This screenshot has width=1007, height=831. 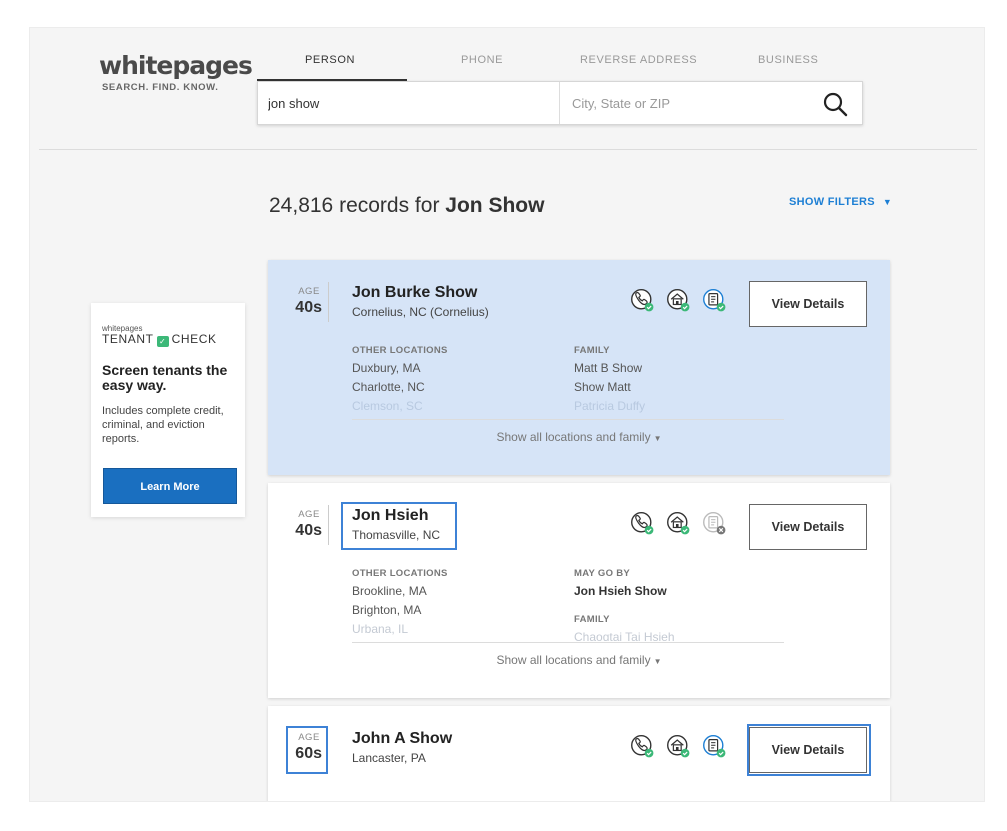 I want to click on alias-item: Jon Hsieh Show, so click(x=620, y=591).